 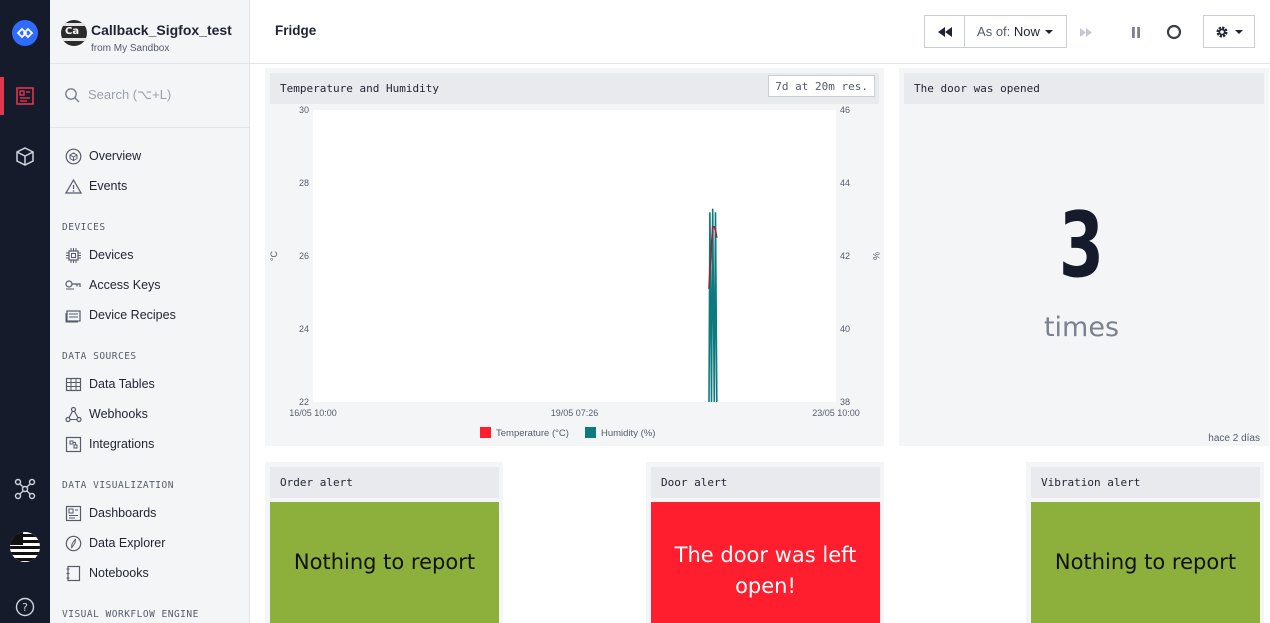 I want to click on block-title: Order alert, so click(x=316, y=482).